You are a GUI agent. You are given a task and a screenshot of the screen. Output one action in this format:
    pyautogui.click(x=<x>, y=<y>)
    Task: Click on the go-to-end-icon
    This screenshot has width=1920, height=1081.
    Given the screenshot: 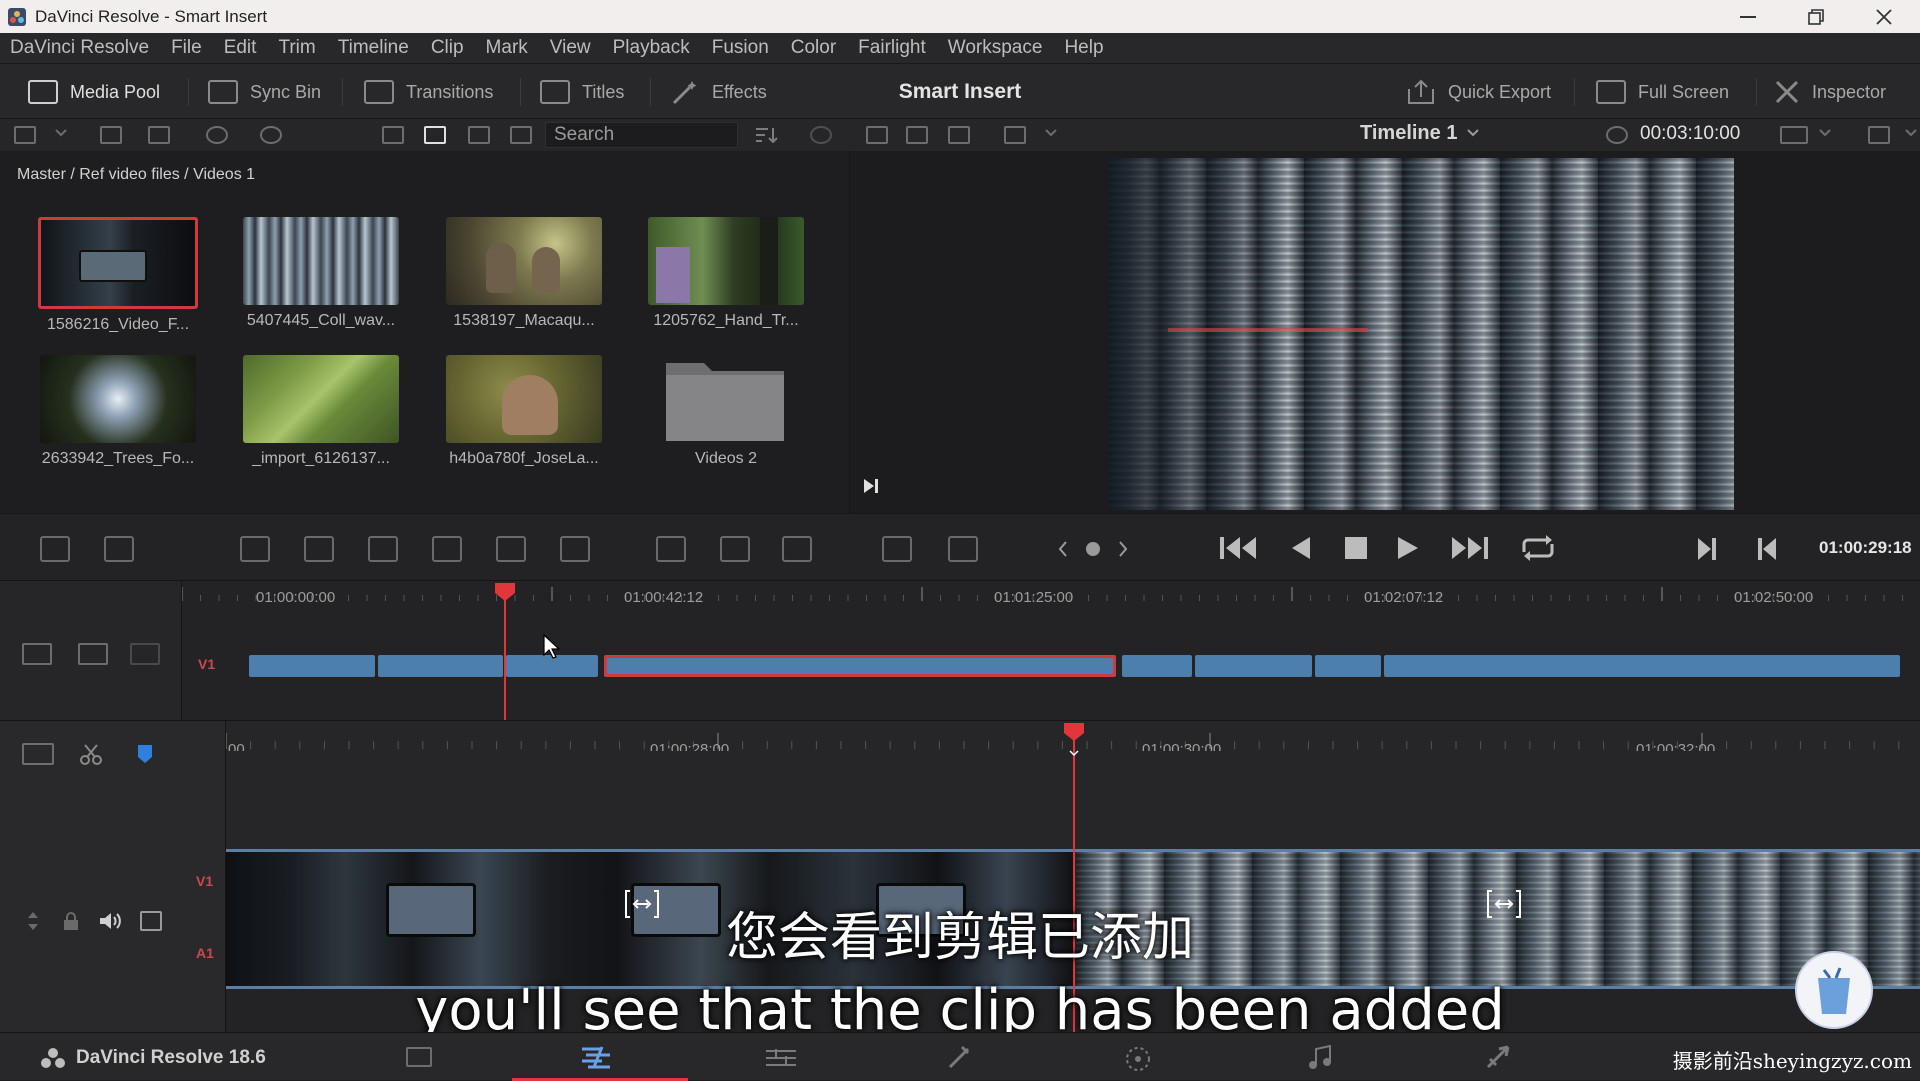 What is the action you would take?
    pyautogui.click(x=1469, y=548)
    